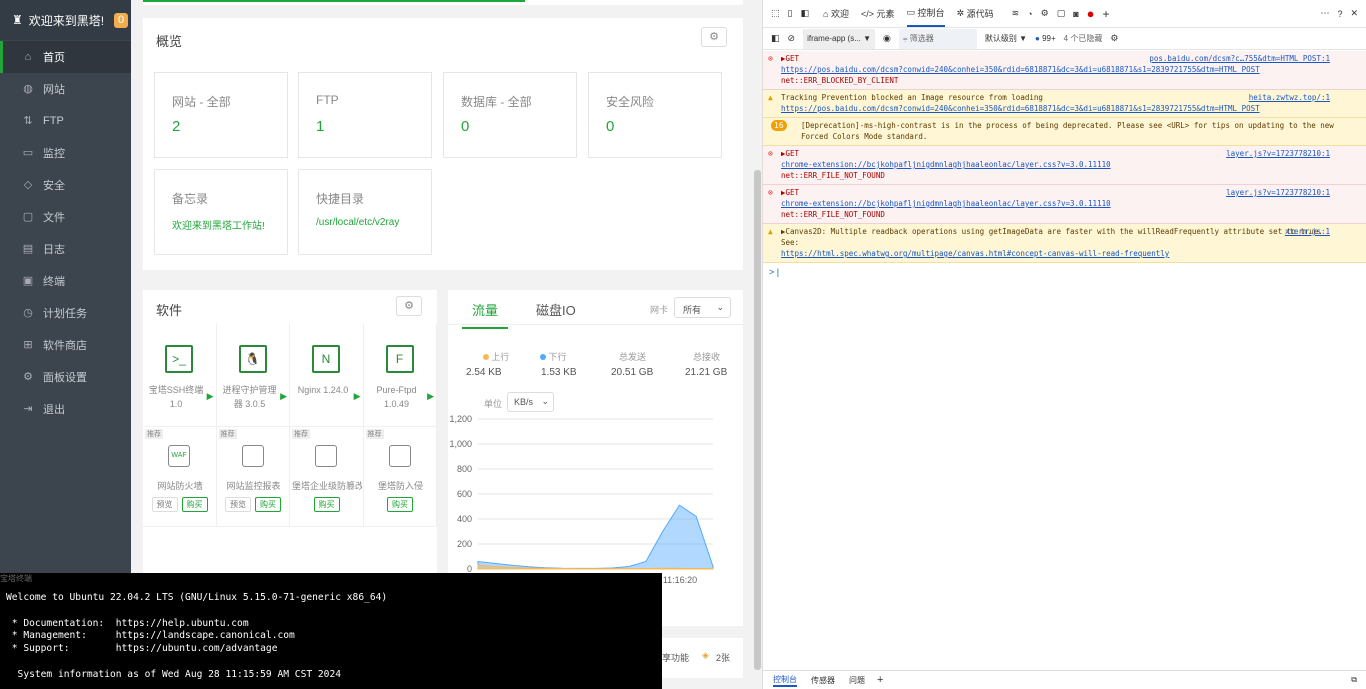 Image resolution: width=1366 pixels, height=689 pixels. I want to click on help-icon: ?, so click(1339, 14).